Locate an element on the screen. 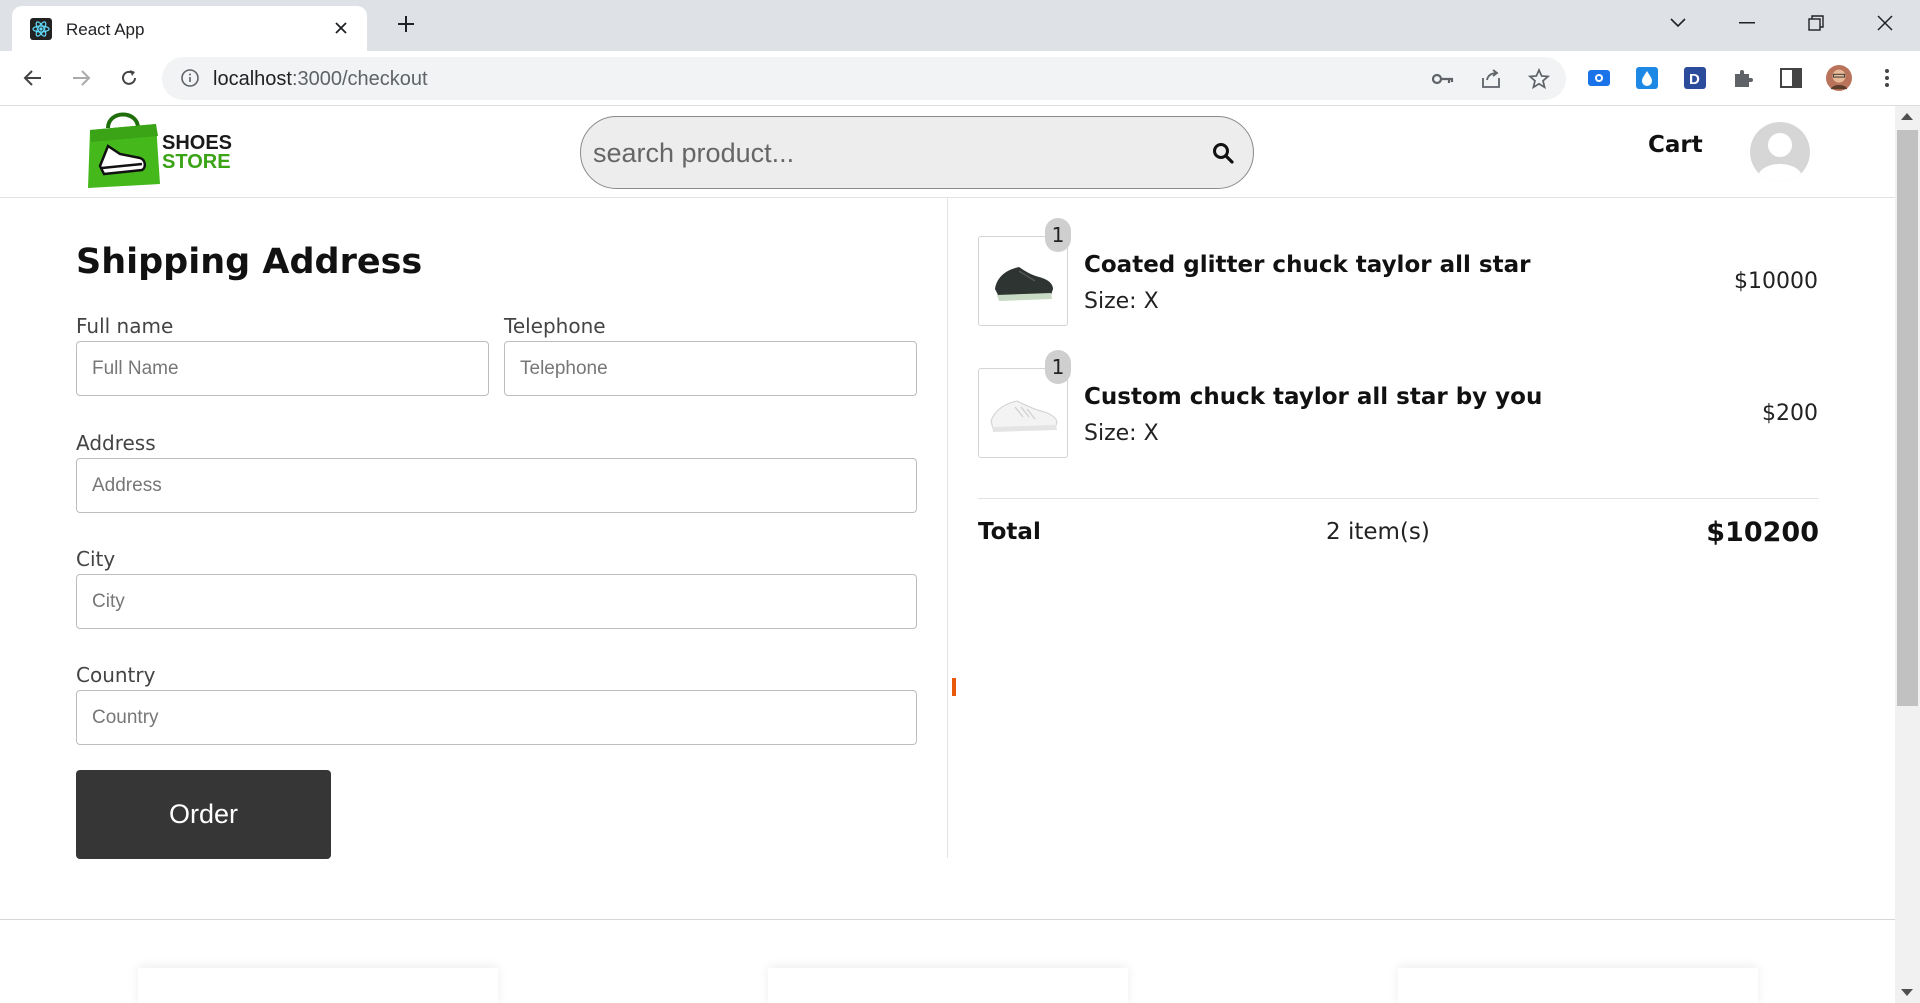  resize-handle is located at coordinates (954, 687).